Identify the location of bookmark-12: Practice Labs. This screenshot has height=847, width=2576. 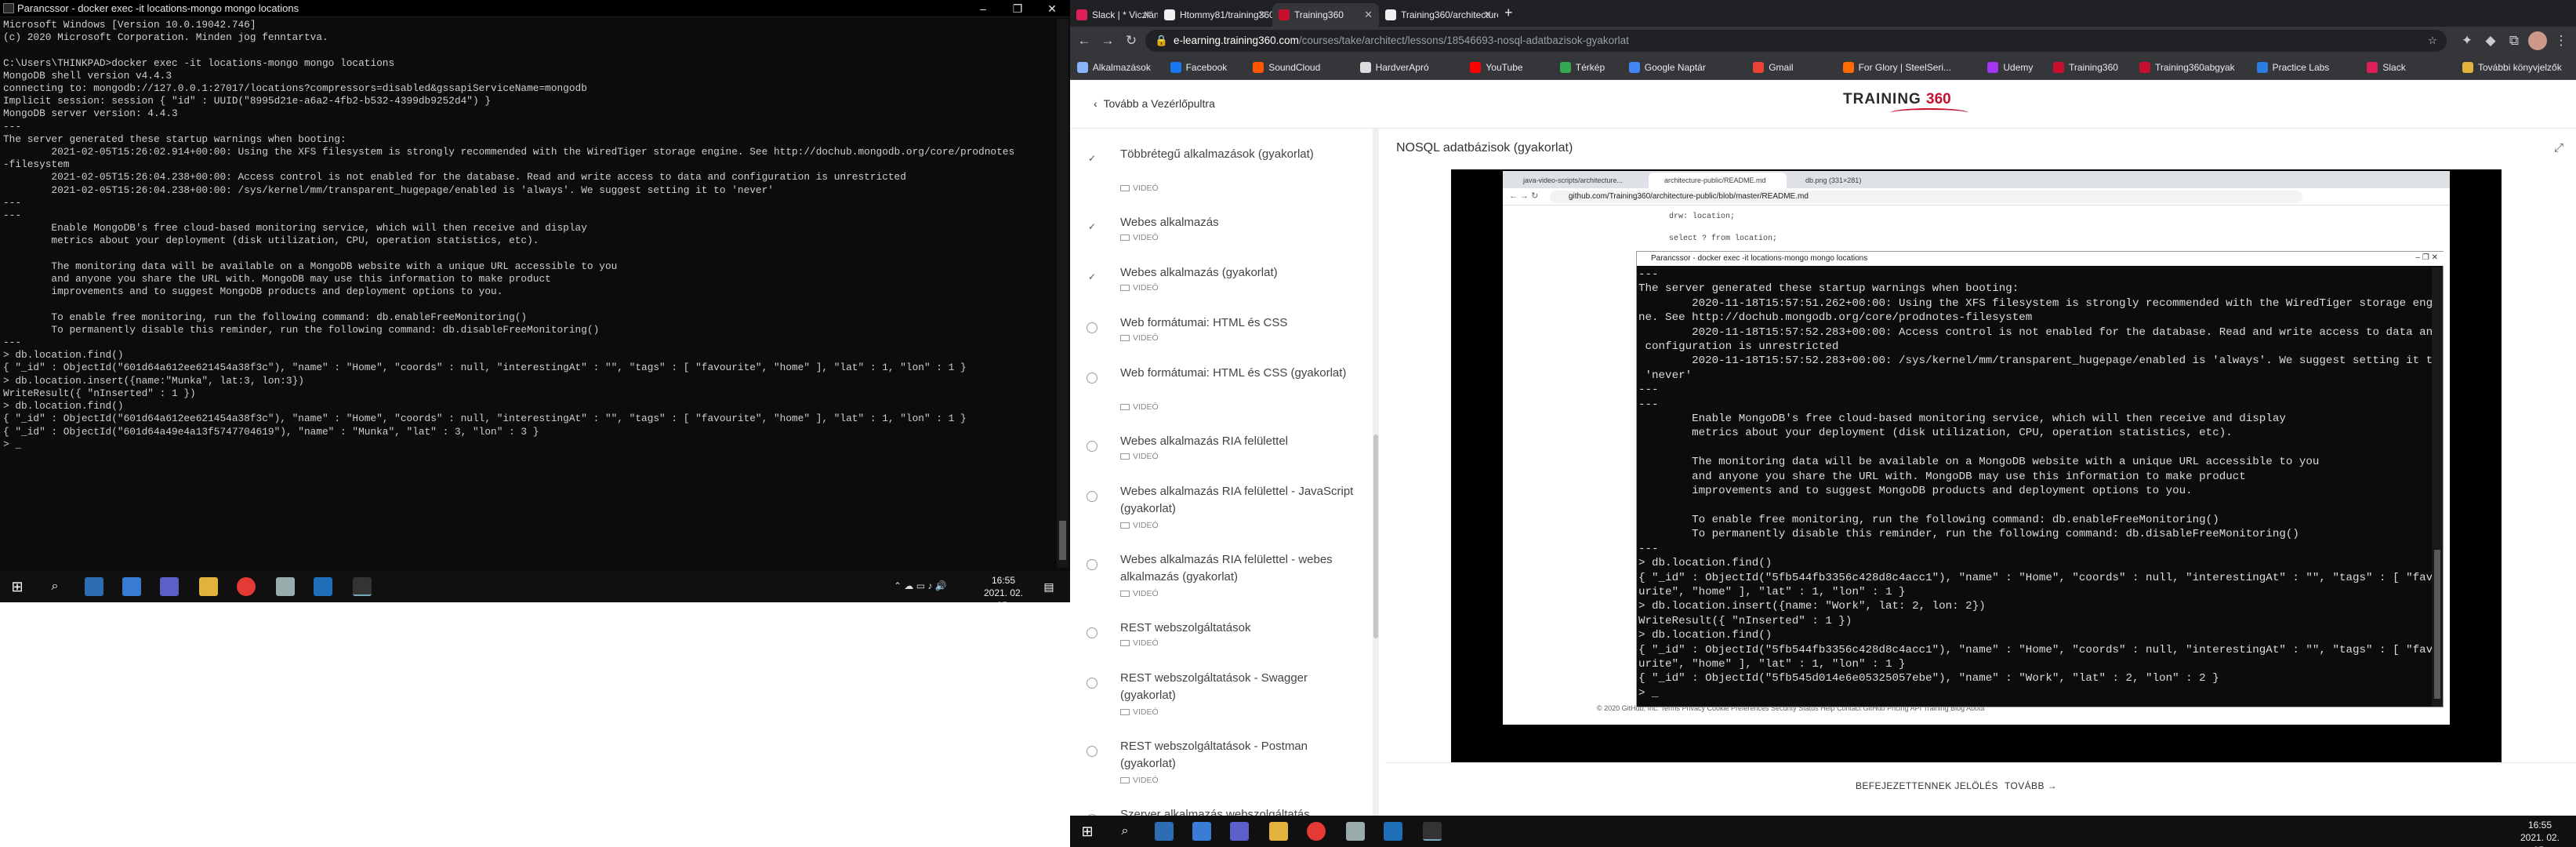
(2293, 67).